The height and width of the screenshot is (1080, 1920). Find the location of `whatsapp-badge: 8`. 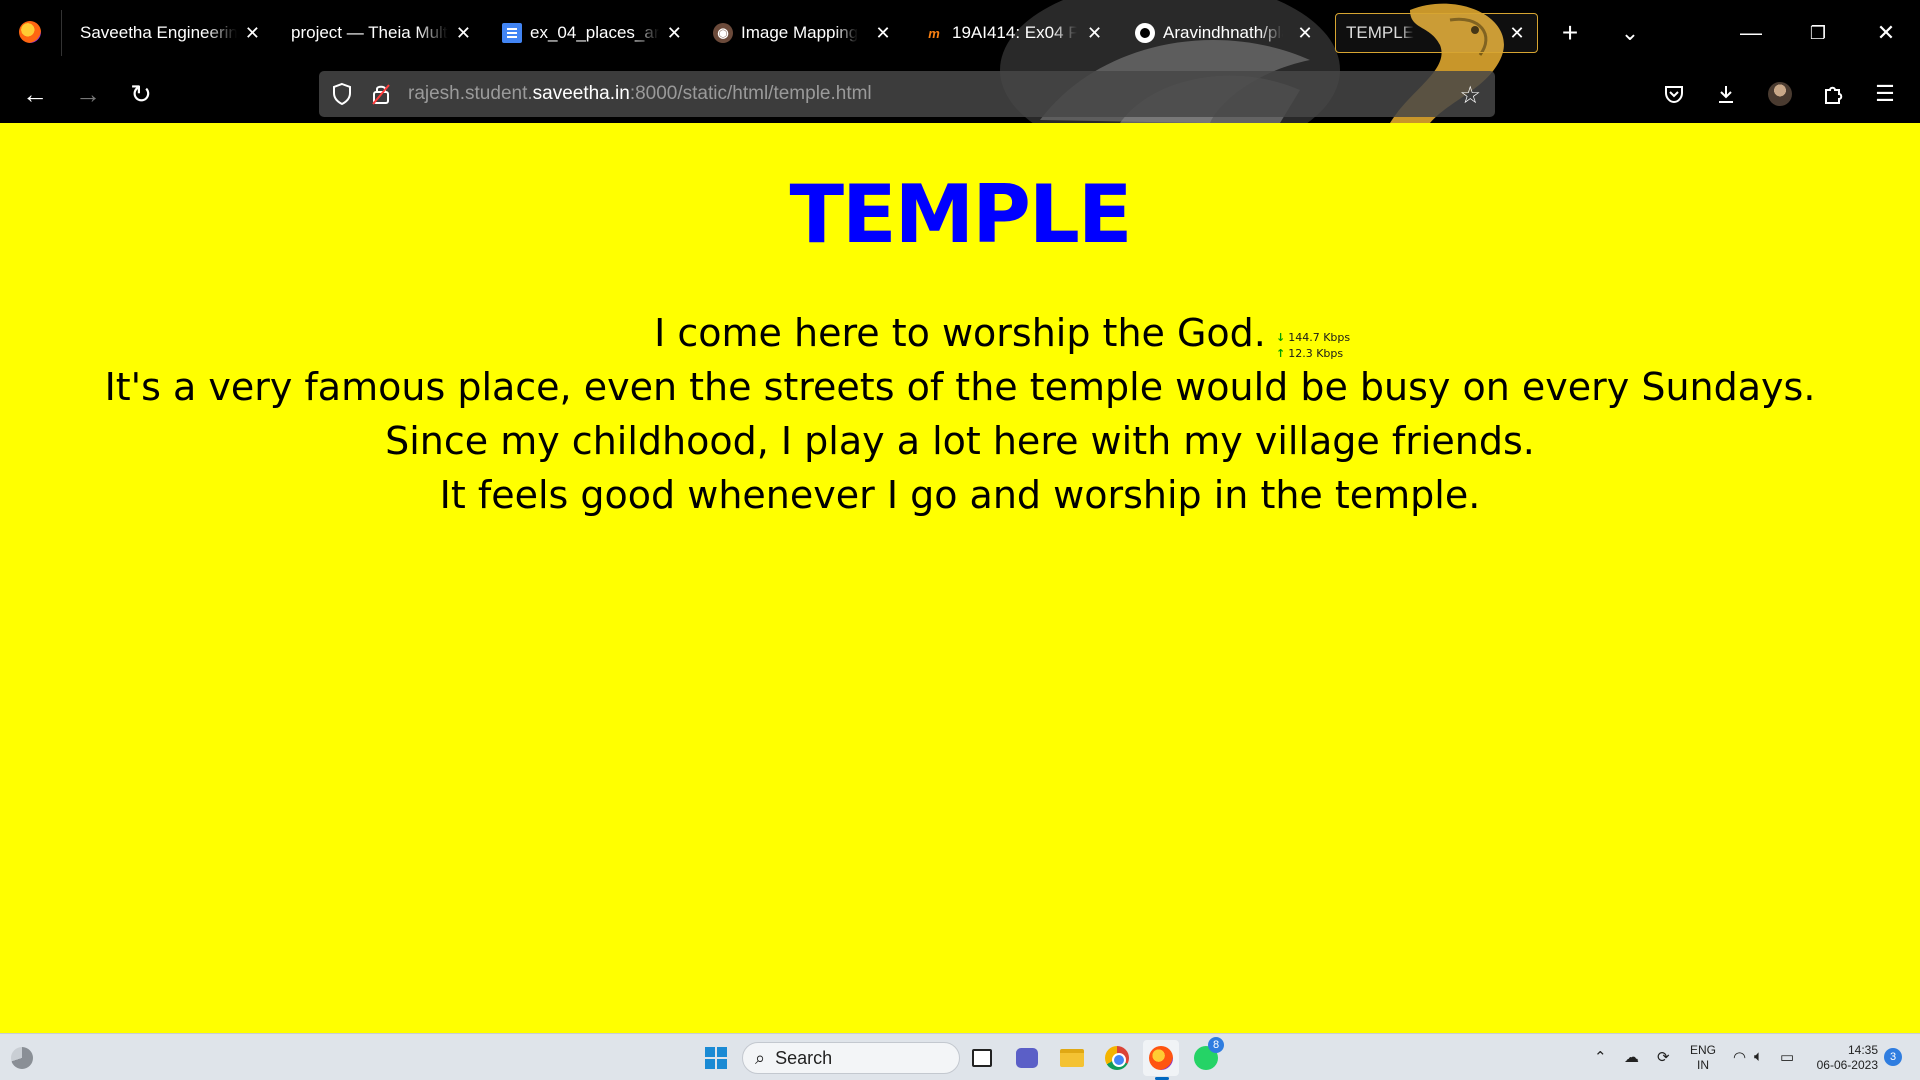

whatsapp-badge: 8 is located at coordinates (1216, 1045).